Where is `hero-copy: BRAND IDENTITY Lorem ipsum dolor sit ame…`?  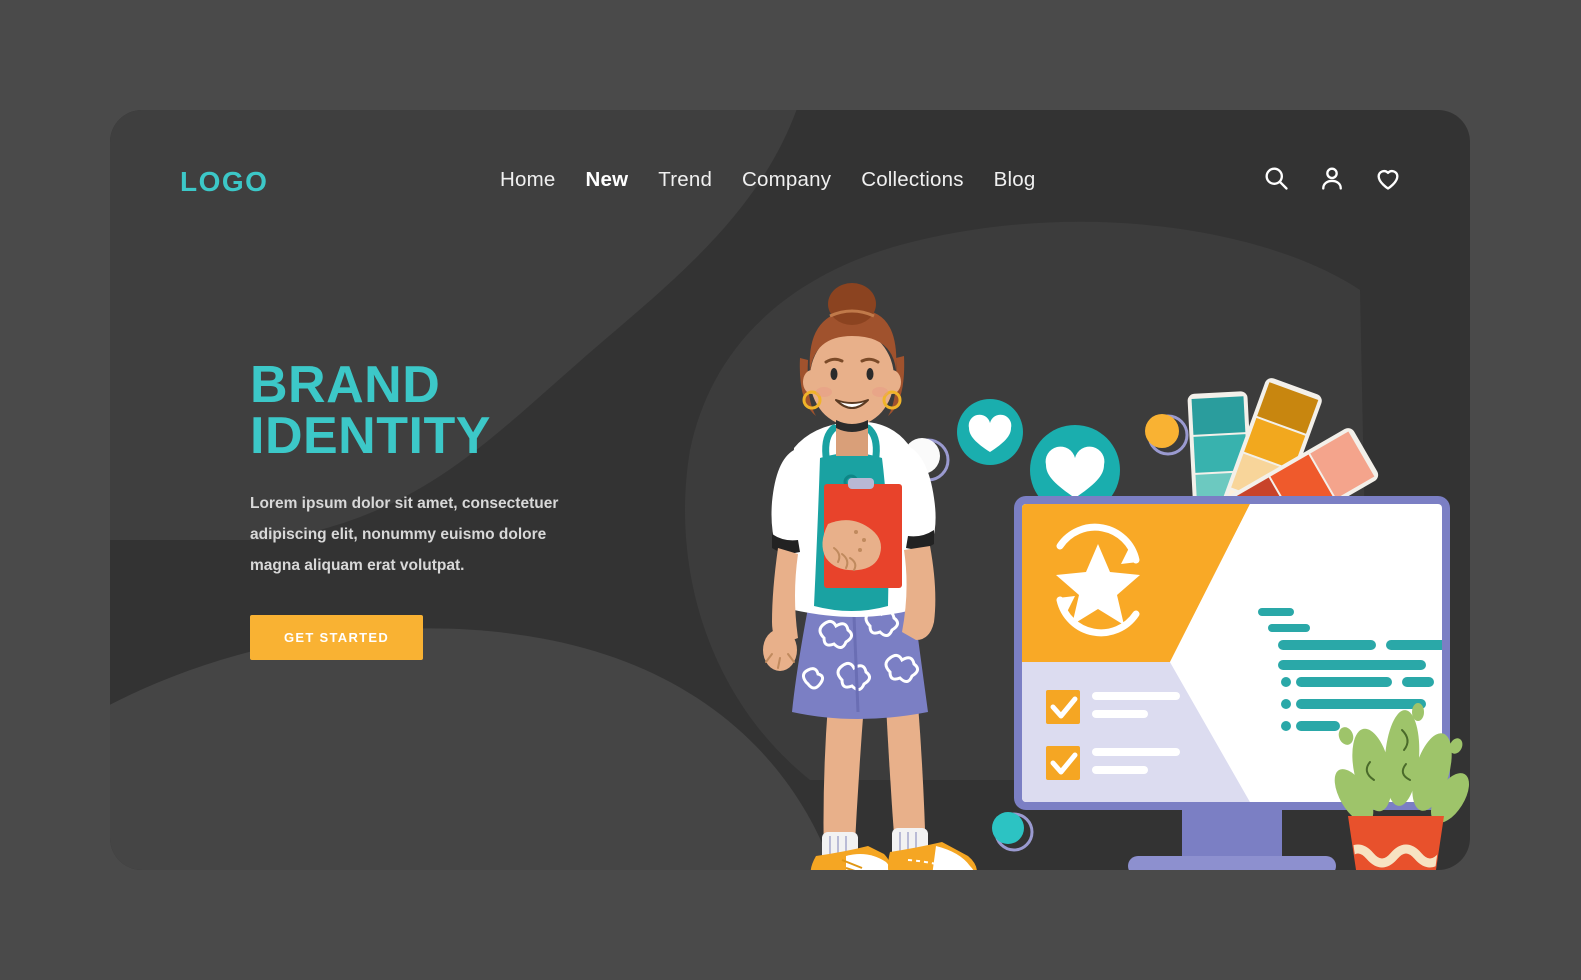 hero-copy: BRAND IDENTITY Lorem ipsum dolor sit ame… is located at coordinates (415, 508).